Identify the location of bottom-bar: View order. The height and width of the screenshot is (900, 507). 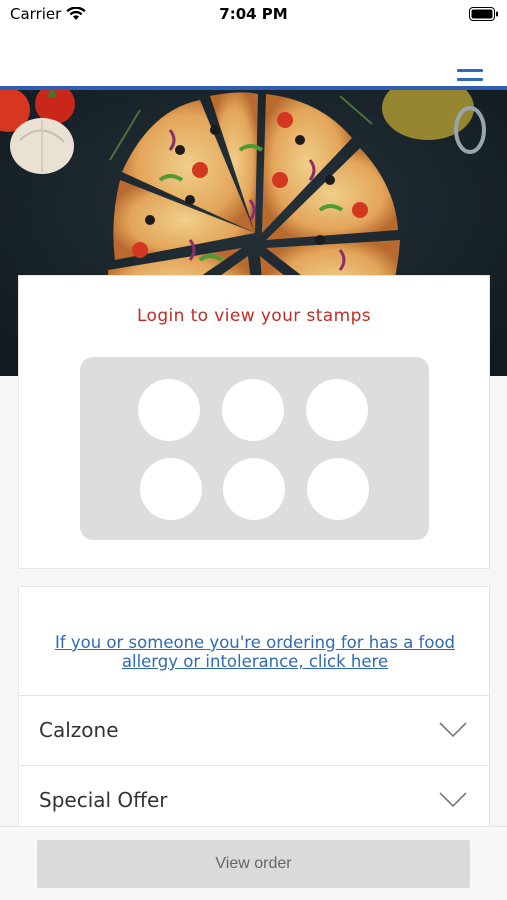
(253, 863).